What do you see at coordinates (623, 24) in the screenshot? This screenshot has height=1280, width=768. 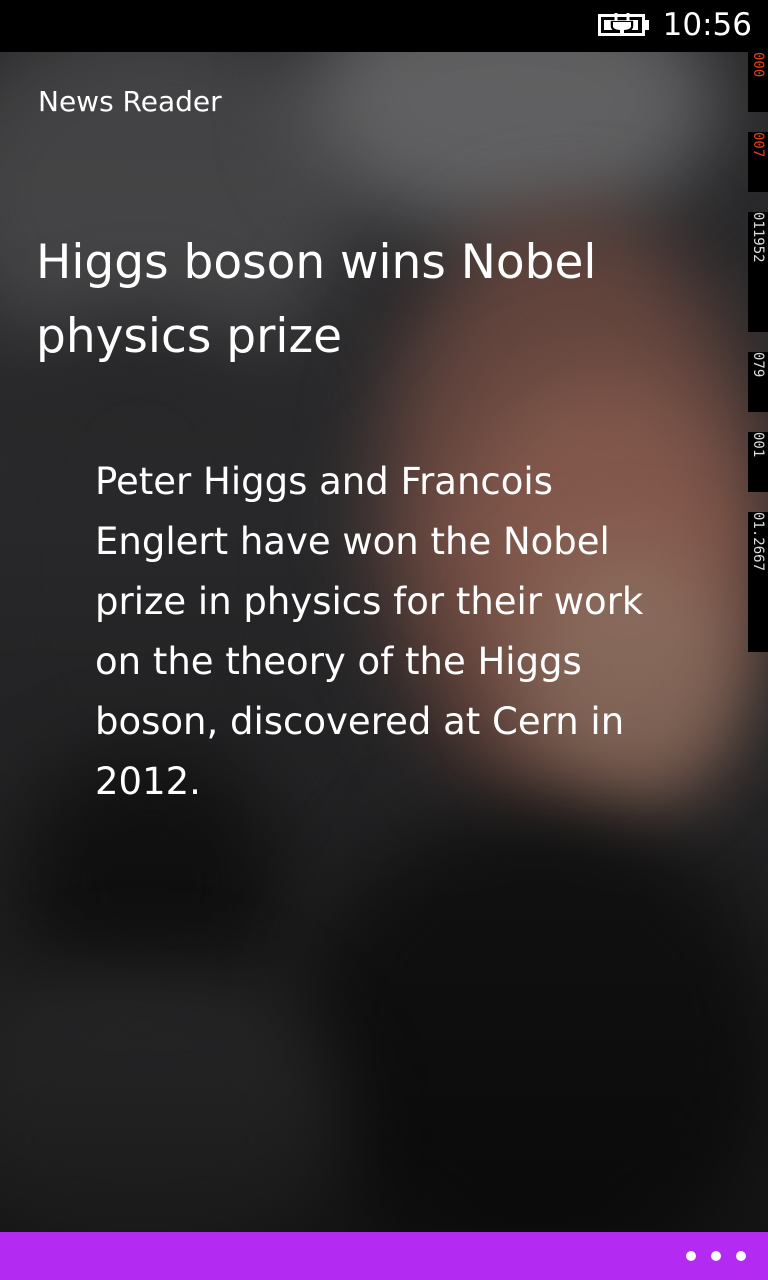 I see `battery-charging-icon` at bounding box center [623, 24].